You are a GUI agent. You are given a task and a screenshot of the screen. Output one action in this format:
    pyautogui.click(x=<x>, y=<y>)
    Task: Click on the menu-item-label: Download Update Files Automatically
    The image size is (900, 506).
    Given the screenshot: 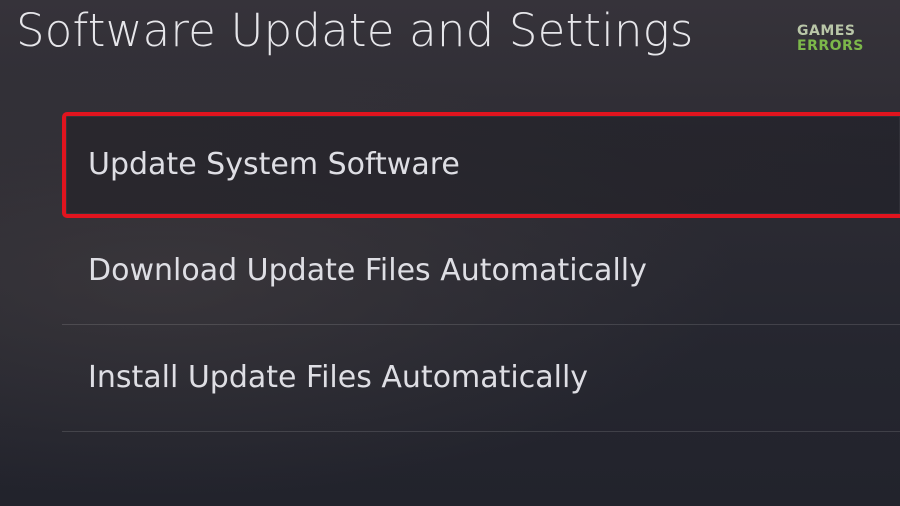 What is the action you would take?
    pyautogui.click(x=367, y=270)
    